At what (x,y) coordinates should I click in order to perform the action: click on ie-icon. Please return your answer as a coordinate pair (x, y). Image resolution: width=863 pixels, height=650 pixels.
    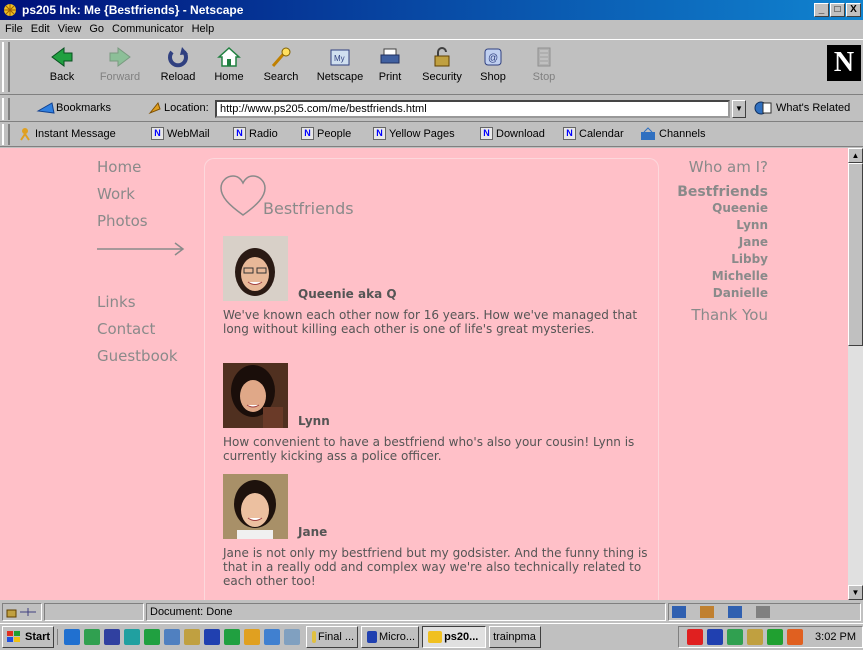
    Looking at the image, I should click on (72, 637).